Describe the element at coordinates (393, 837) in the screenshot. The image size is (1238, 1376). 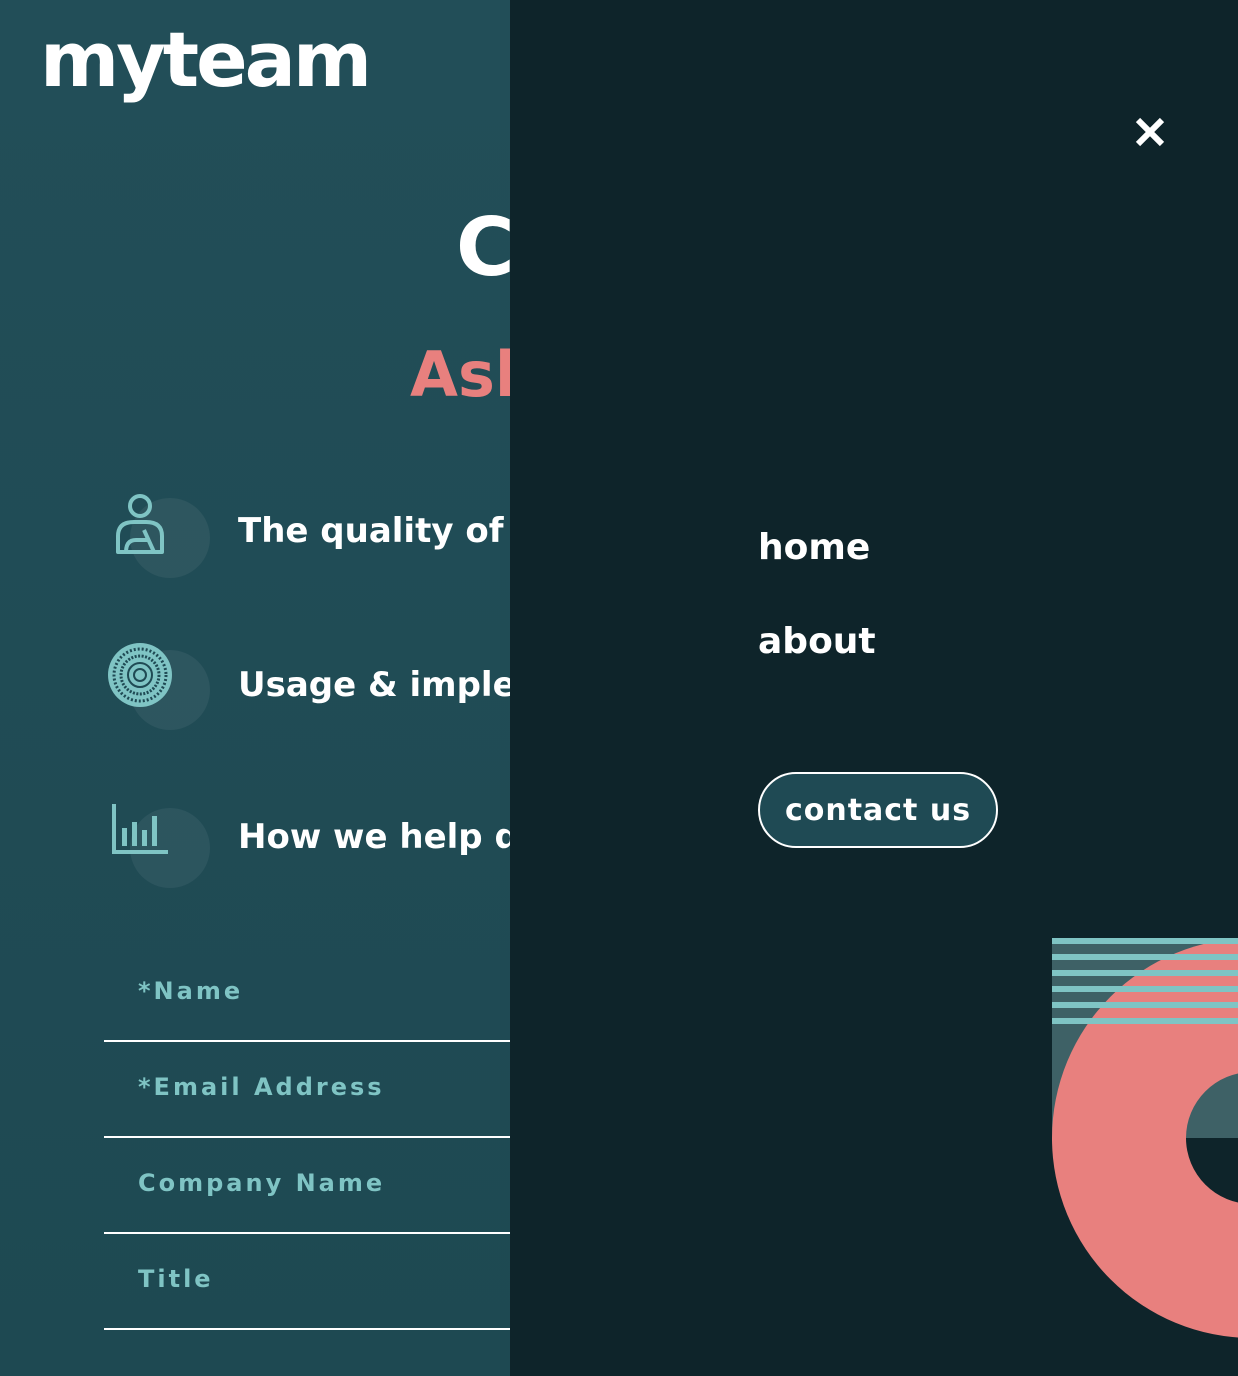
I see `feature-text: How we help dri` at that location.